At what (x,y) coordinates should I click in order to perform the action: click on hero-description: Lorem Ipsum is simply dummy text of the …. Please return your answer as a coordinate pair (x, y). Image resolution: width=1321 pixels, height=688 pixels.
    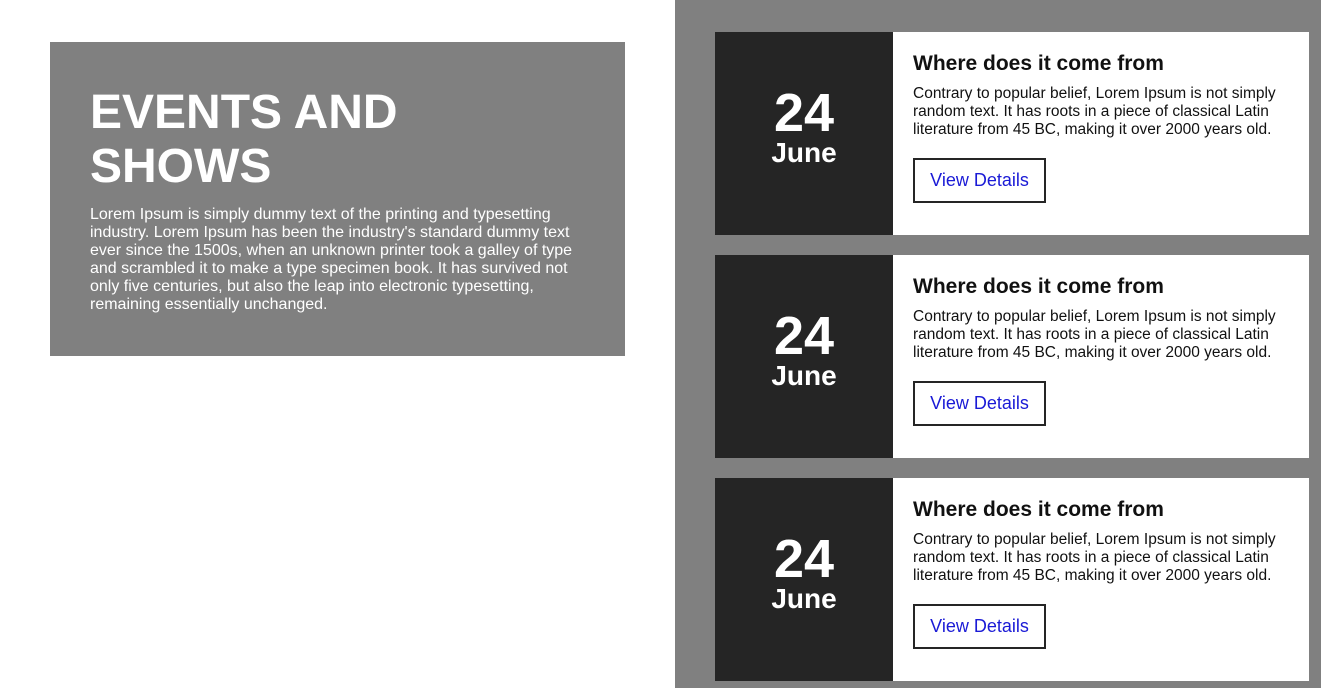
    Looking at the image, I should click on (331, 259).